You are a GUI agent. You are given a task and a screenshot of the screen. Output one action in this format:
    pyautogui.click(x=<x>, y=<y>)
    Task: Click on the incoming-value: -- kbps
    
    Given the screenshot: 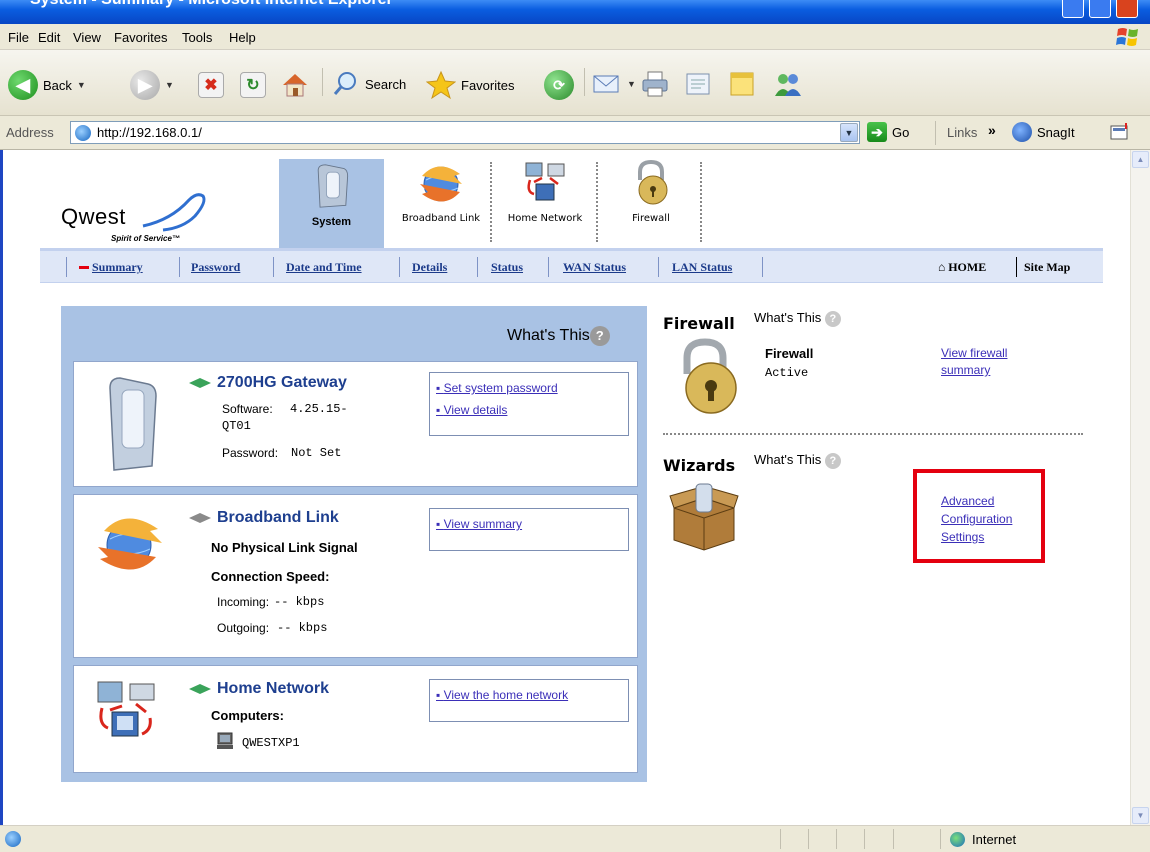 What is the action you would take?
    pyautogui.click(x=299, y=602)
    